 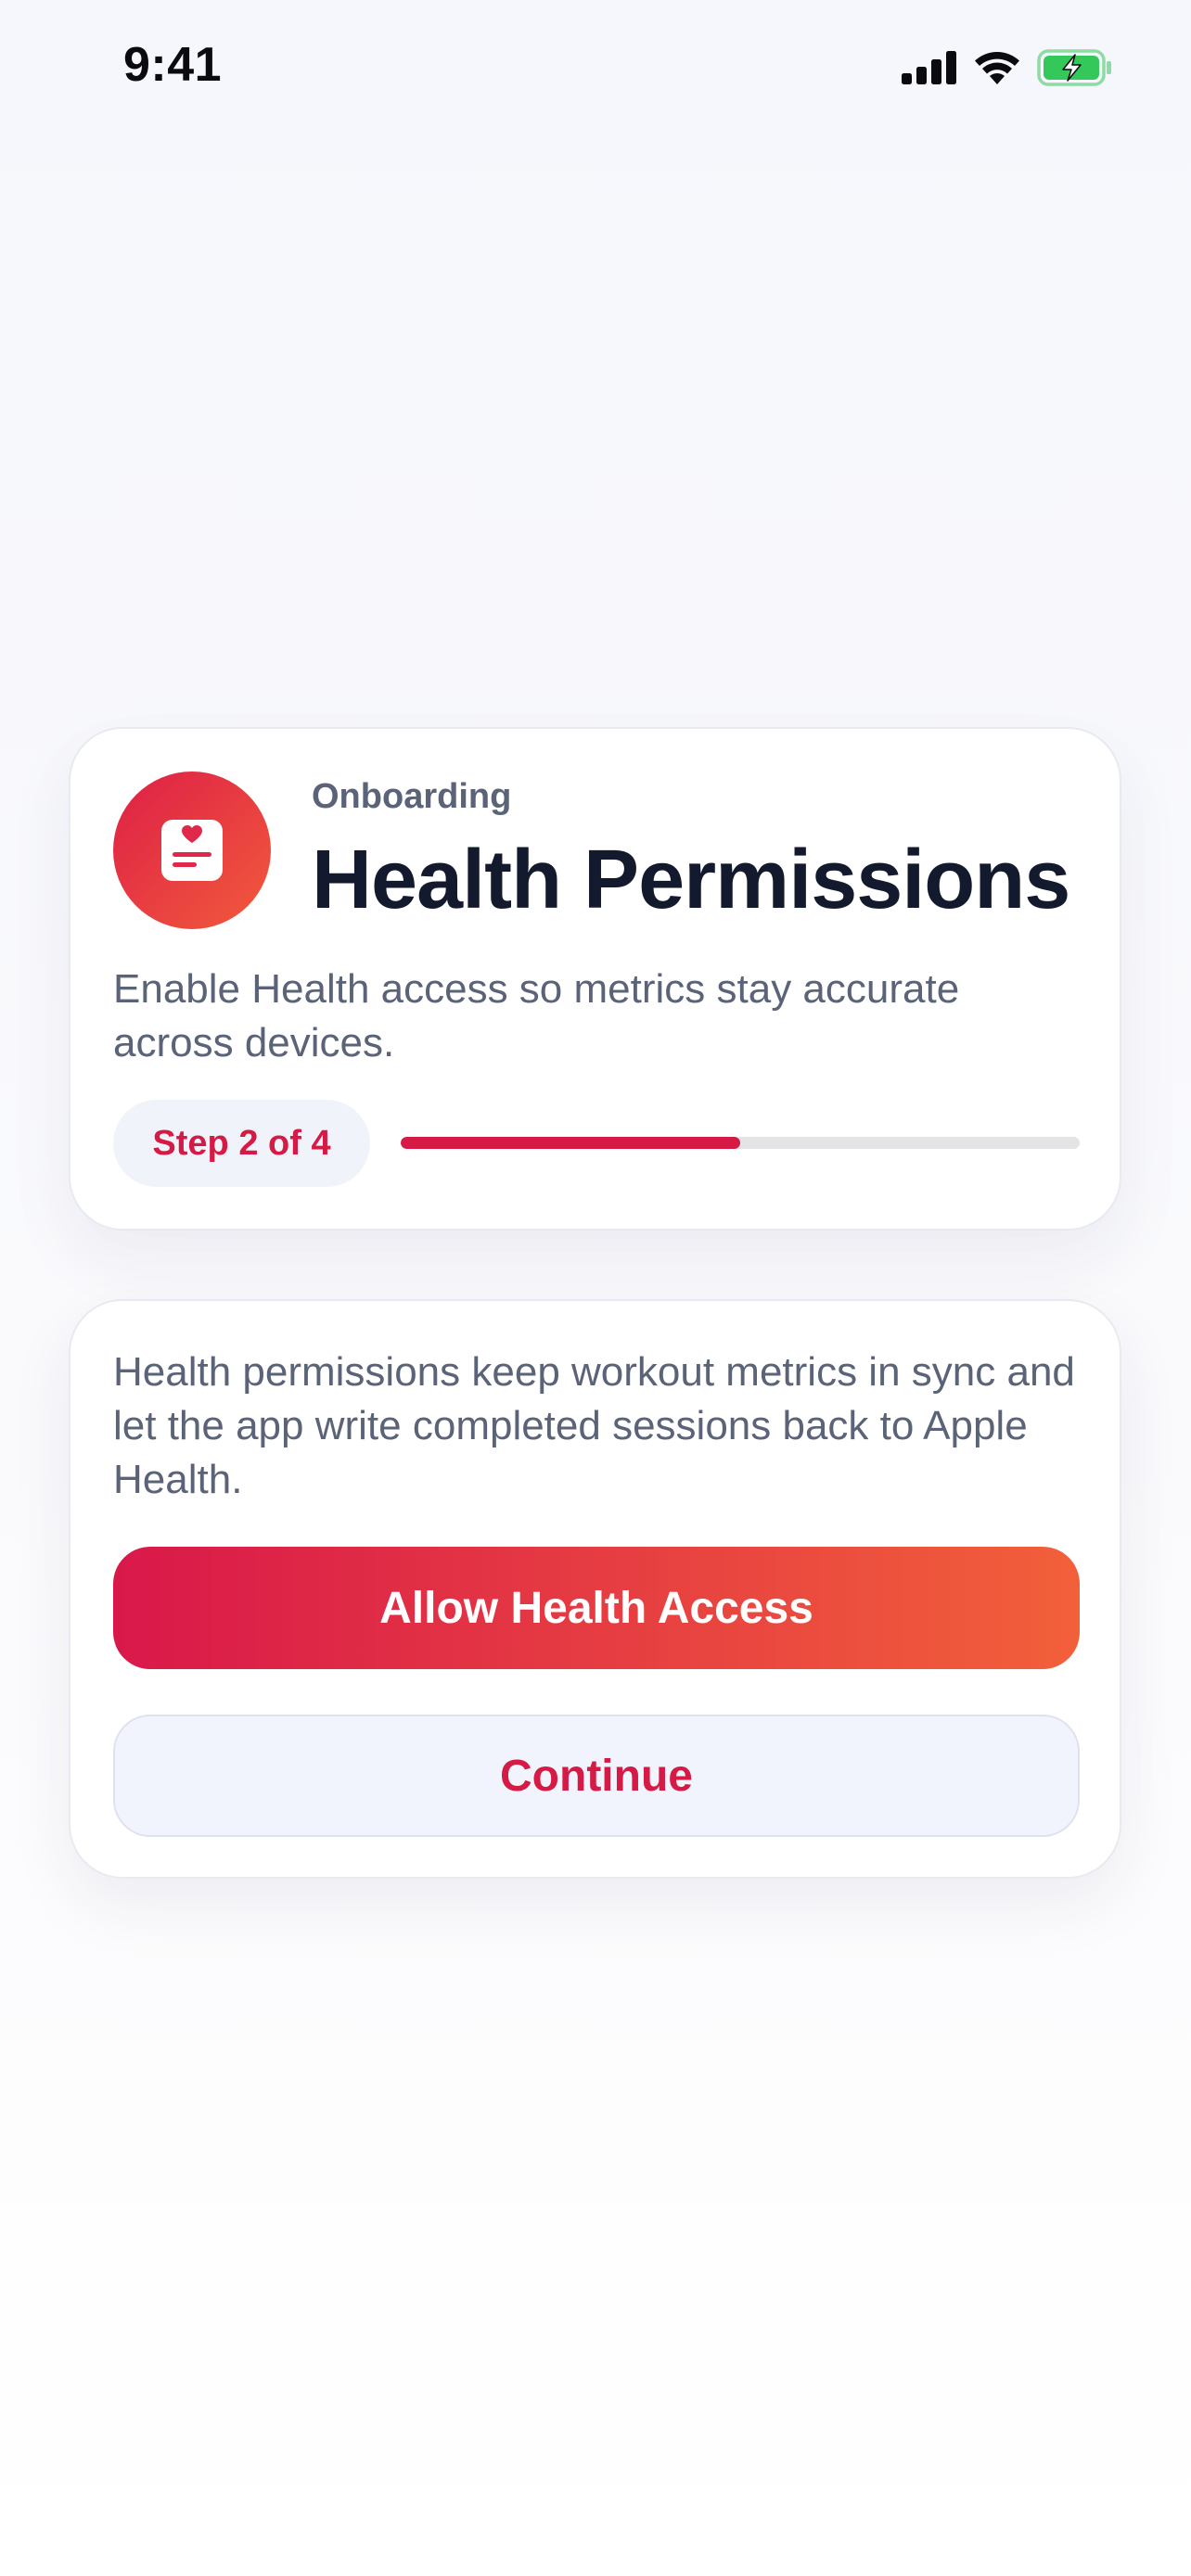 I want to click on progress-bar, so click(x=740, y=1143).